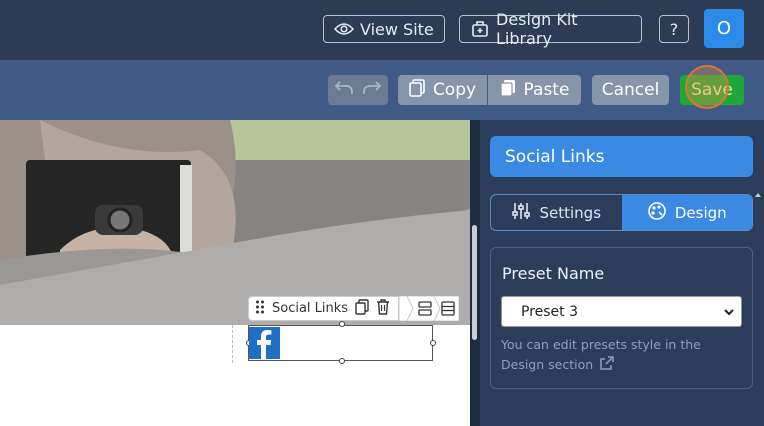 The width and height of the screenshot is (764, 426). Describe the element at coordinates (383, 308) in the screenshot. I see `trash-icon` at that location.